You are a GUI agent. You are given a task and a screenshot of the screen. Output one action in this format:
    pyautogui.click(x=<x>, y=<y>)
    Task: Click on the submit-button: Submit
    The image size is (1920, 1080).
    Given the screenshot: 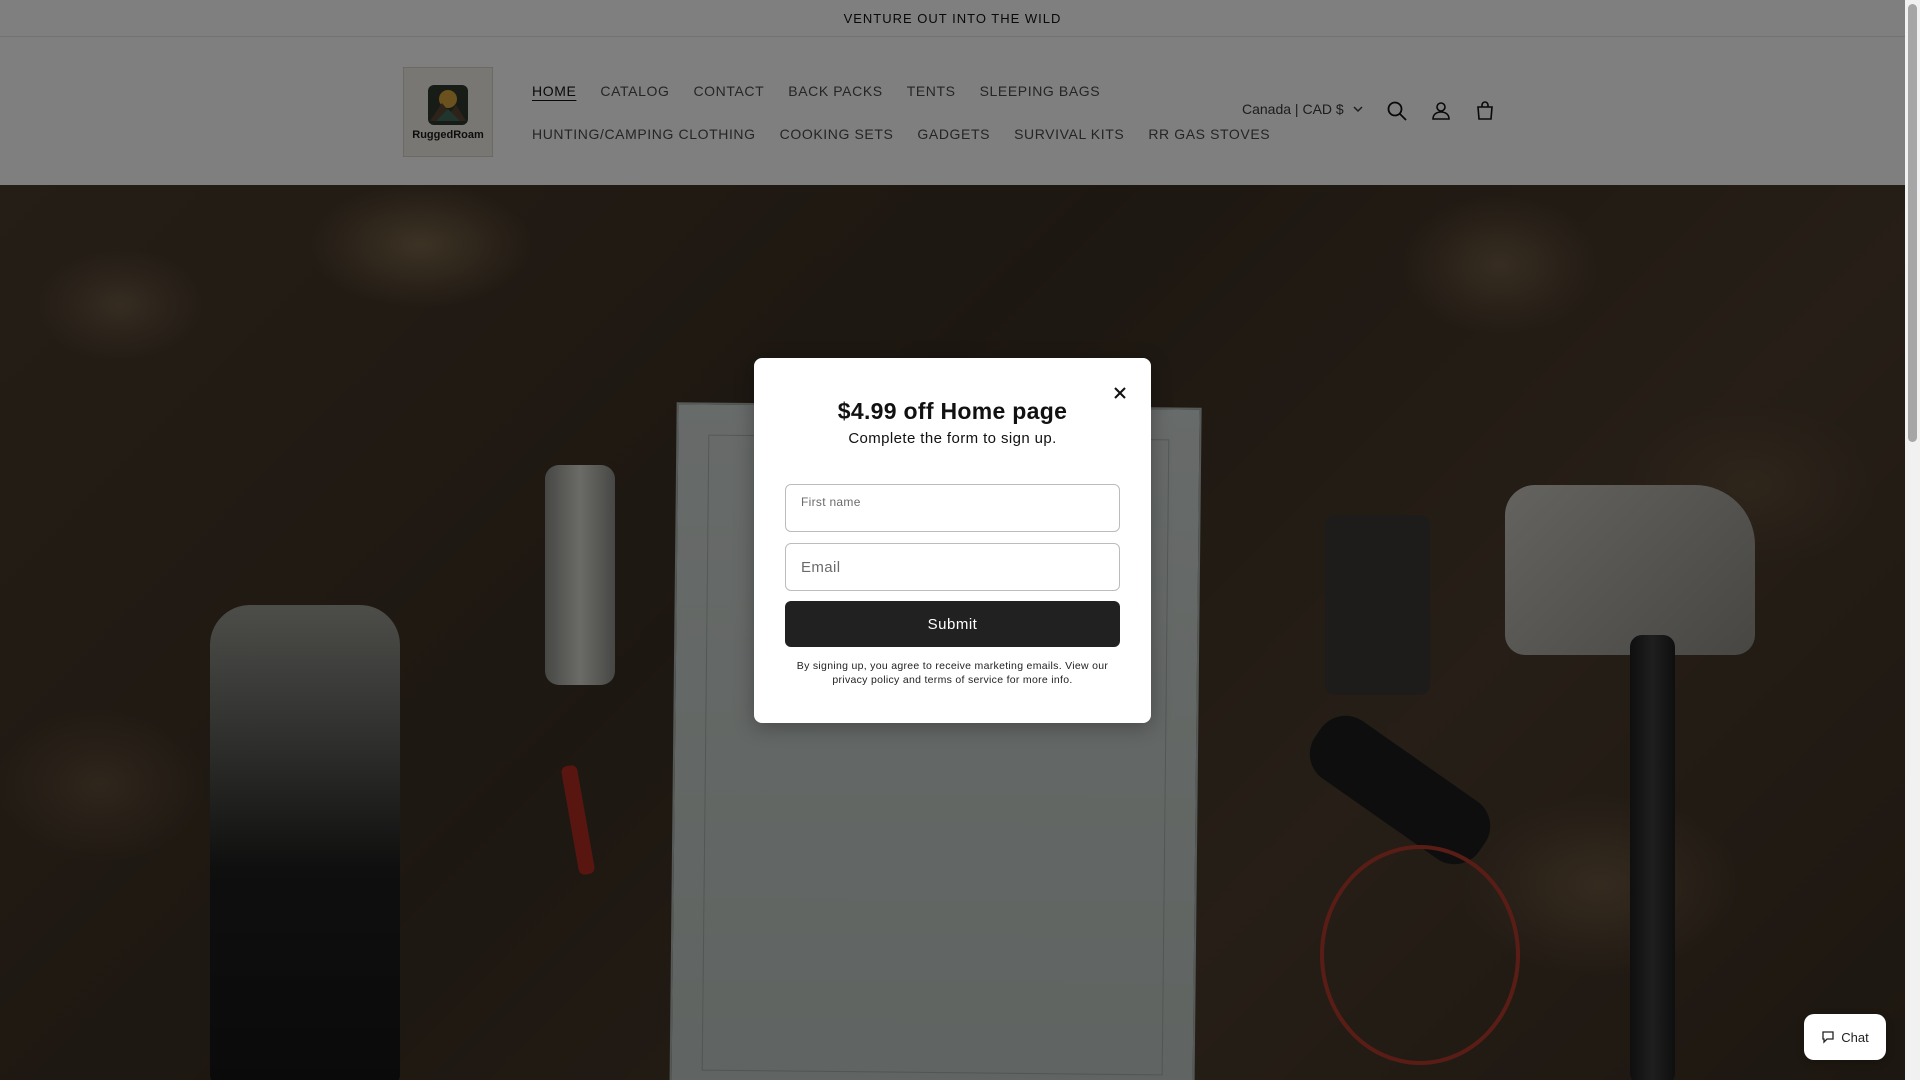 What is the action you would take?
    pyautogui.click(x=952, y=624)
    